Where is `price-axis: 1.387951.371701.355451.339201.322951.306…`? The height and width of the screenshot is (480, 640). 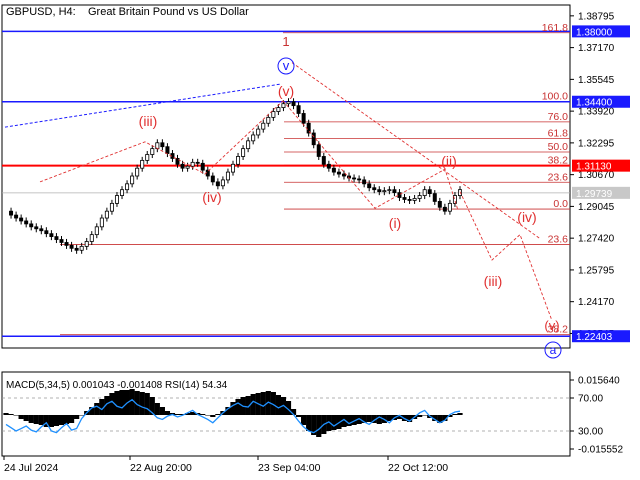
price-axis: 1.387951.371701.355451.339201.322951.306… is located at coordinates (600, 177).